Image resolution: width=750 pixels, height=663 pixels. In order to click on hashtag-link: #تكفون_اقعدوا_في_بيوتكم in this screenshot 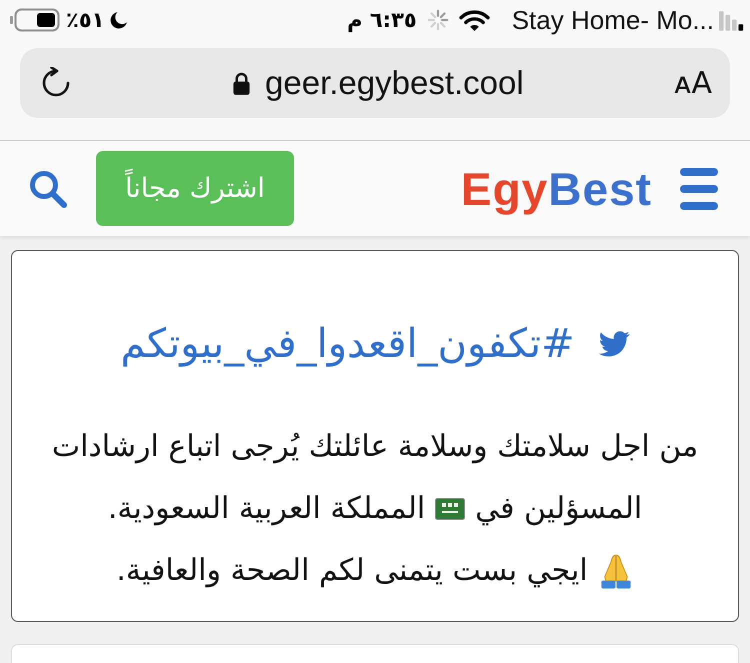, I will do `click(347, 344)`.